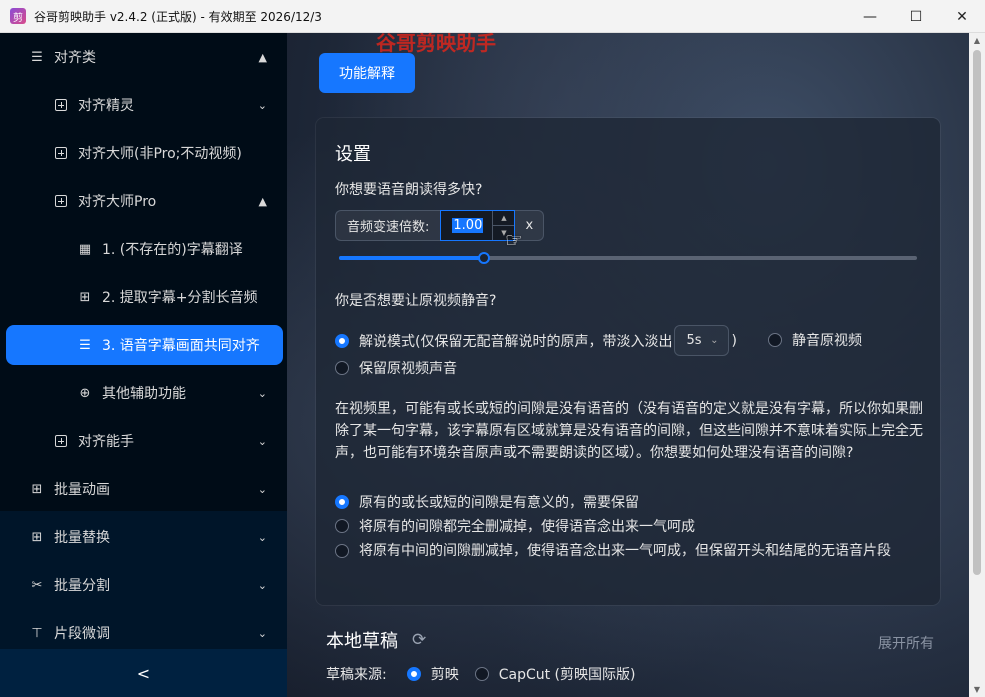 The width and height of the screenshot is (985, 697). I want to click on scroll-thumb, so click(977, 312).